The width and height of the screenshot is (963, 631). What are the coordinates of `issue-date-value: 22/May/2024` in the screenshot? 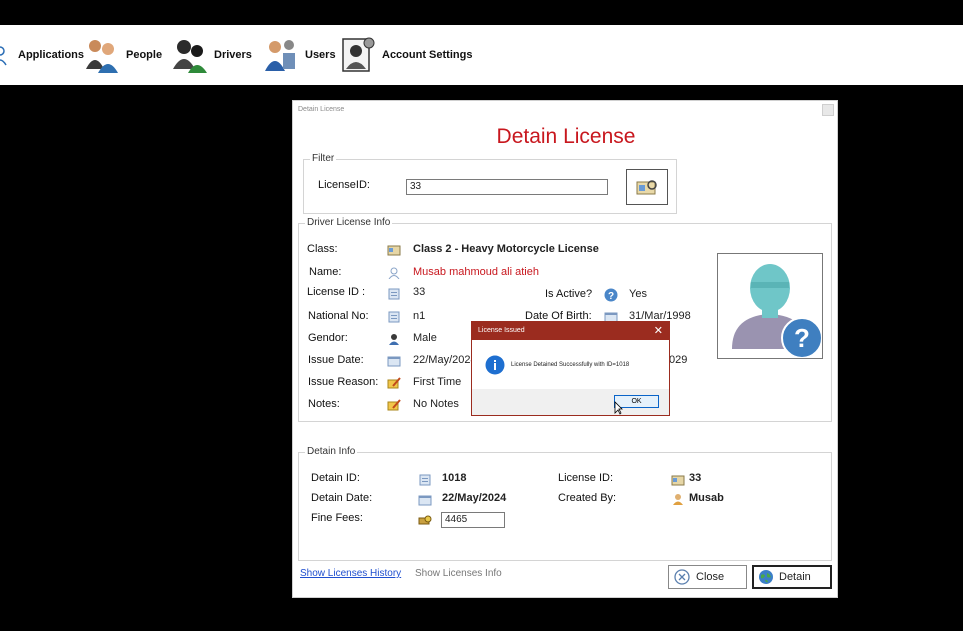 It's located at (445, 360).